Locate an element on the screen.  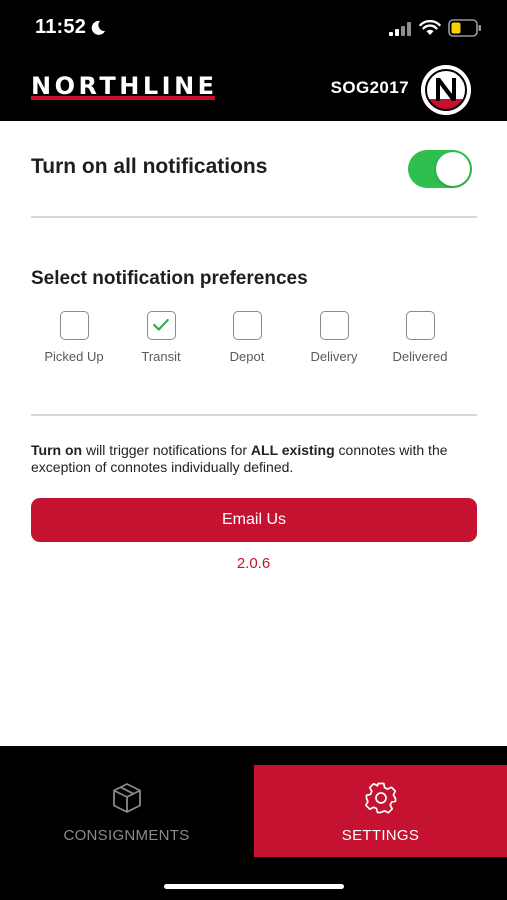
status-time: 11:52 is located at coordinates (61, 27).